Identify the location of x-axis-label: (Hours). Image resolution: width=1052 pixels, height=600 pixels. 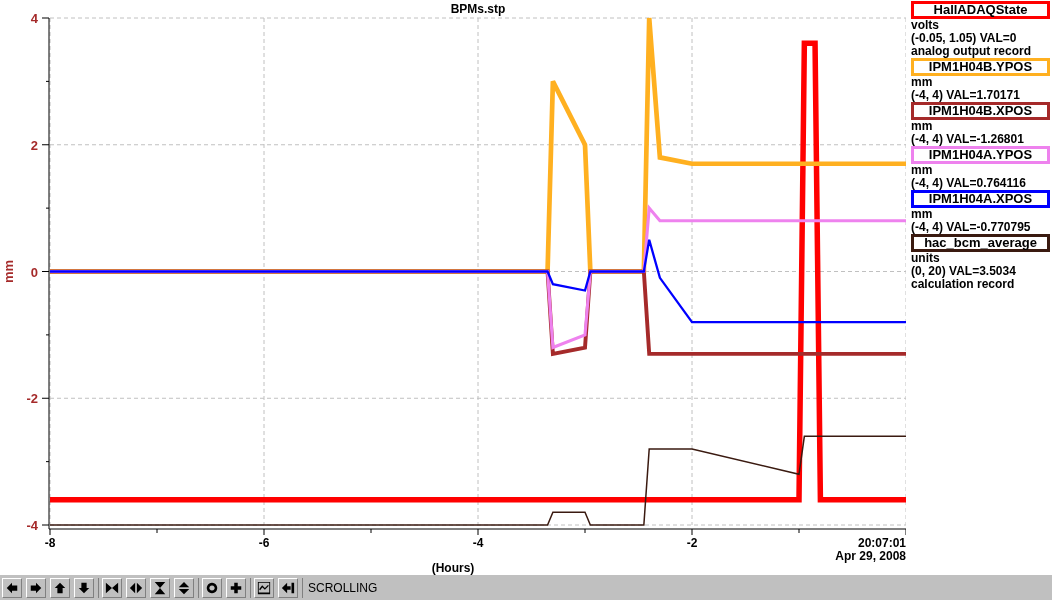
(453, 568).